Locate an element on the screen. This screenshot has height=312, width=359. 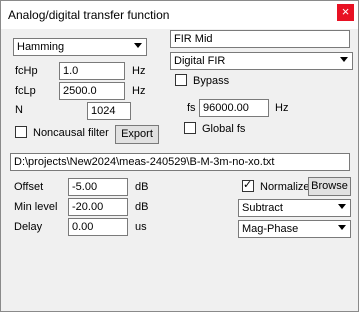
export-button: Export is located at coordinates (137, 134).